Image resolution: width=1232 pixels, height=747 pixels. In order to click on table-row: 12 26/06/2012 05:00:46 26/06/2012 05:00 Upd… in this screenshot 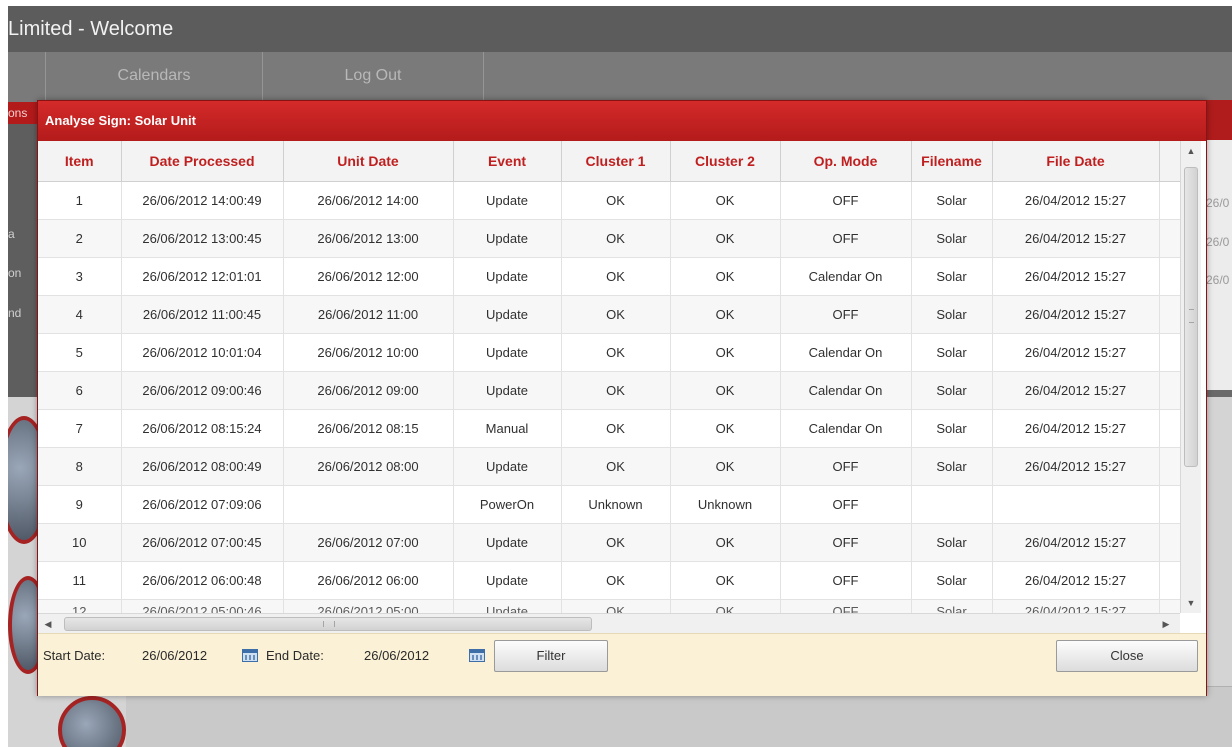, I will do `click(609, 606)`.